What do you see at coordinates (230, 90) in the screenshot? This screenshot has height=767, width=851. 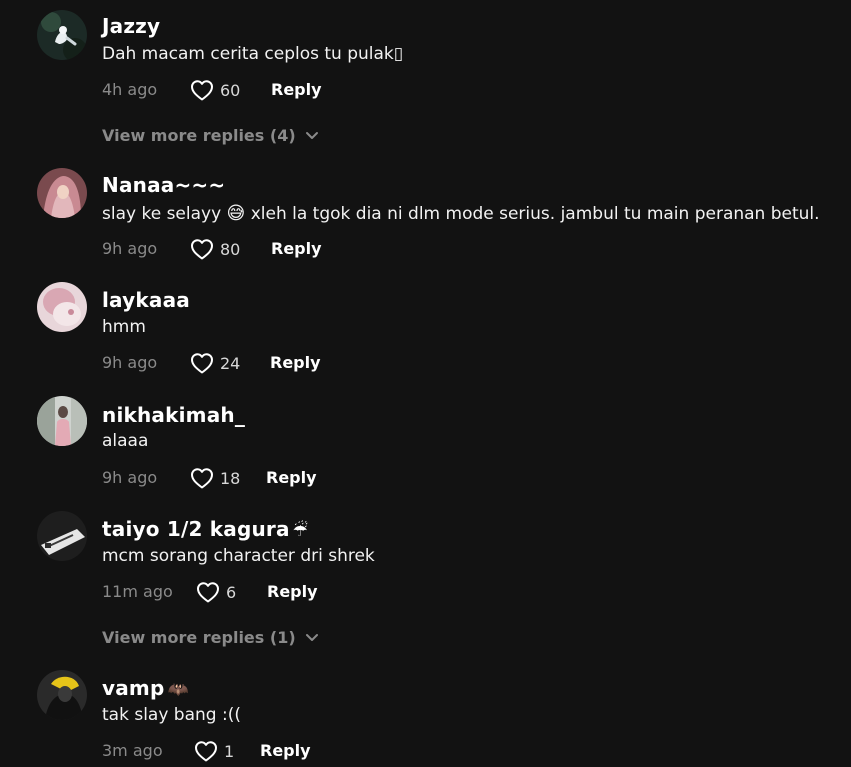 I see `like-count: 60` at bounding box center [230, 90].